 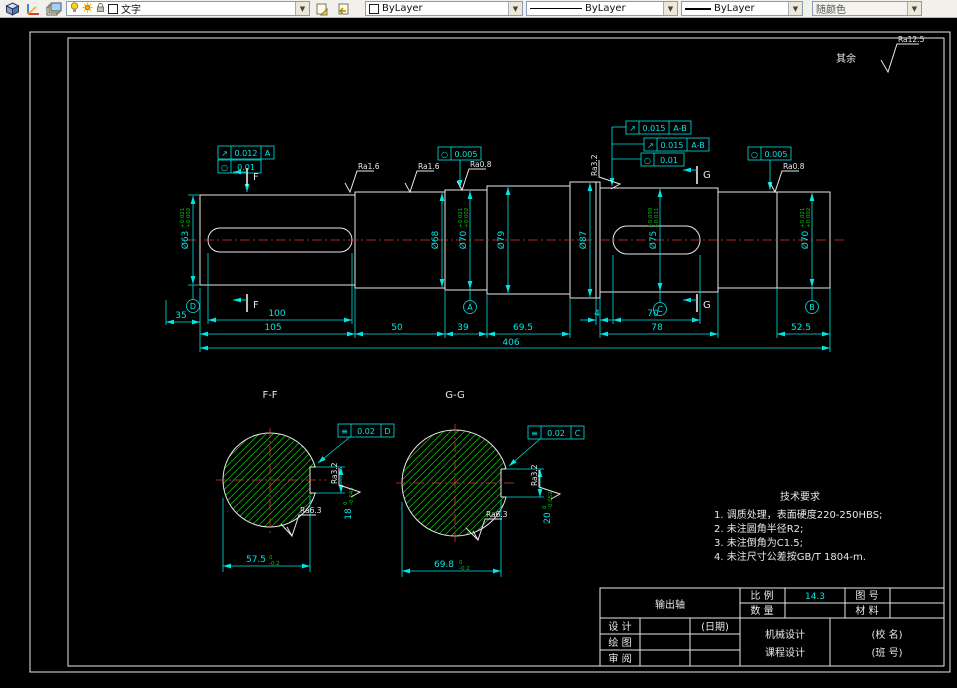 I want to click on dim-dia-70a: Ø70+0.021 +0.002, so click(x=465, y=240).